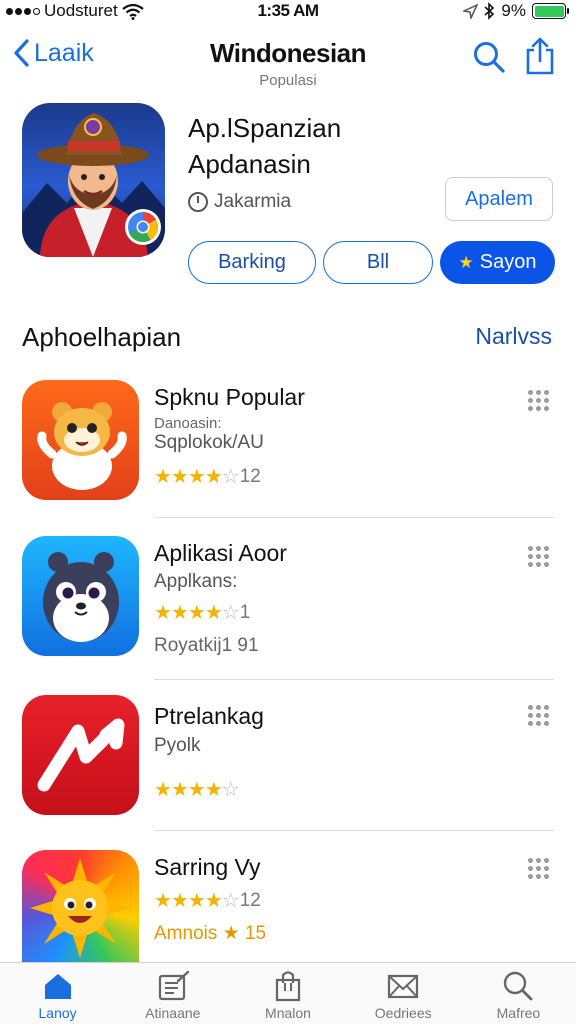 This screenshot has width=576, height=1024. What do you see at coordinates (288, 986) in the screenshot?
I see `bag-icon` at bounding box center [288, 986].